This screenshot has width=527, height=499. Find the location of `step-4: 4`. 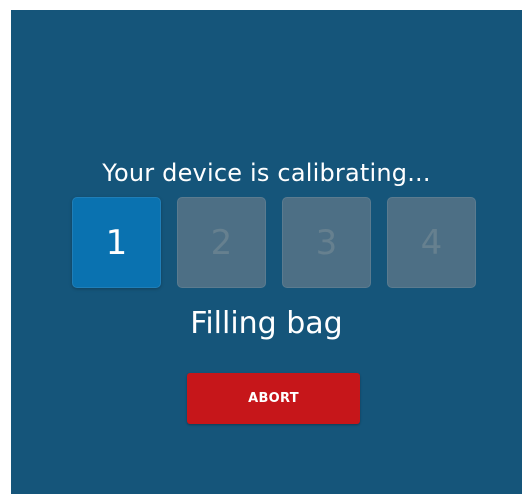

step-4: 4 is located at coordinates (431, 242).